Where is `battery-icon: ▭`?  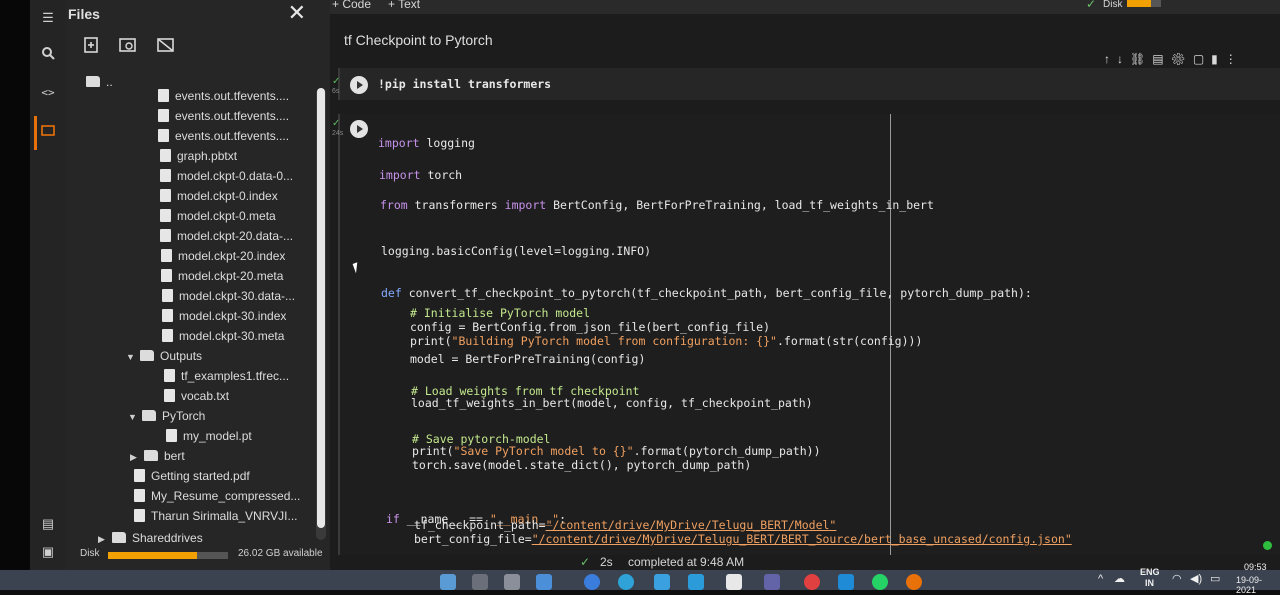 battery-icon: ▭ is located at coordinates (1215, 578).